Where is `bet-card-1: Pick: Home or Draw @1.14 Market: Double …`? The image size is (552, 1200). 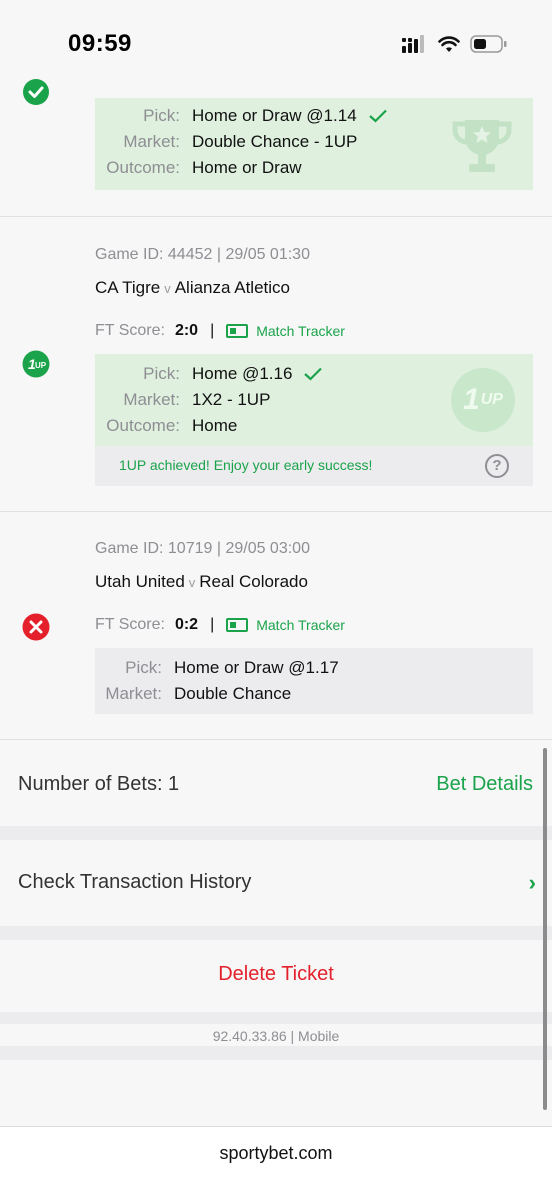
bet-card-1: Pick: Home or Draw @1.14 Market: Double … is located at coordinates (276, 148).